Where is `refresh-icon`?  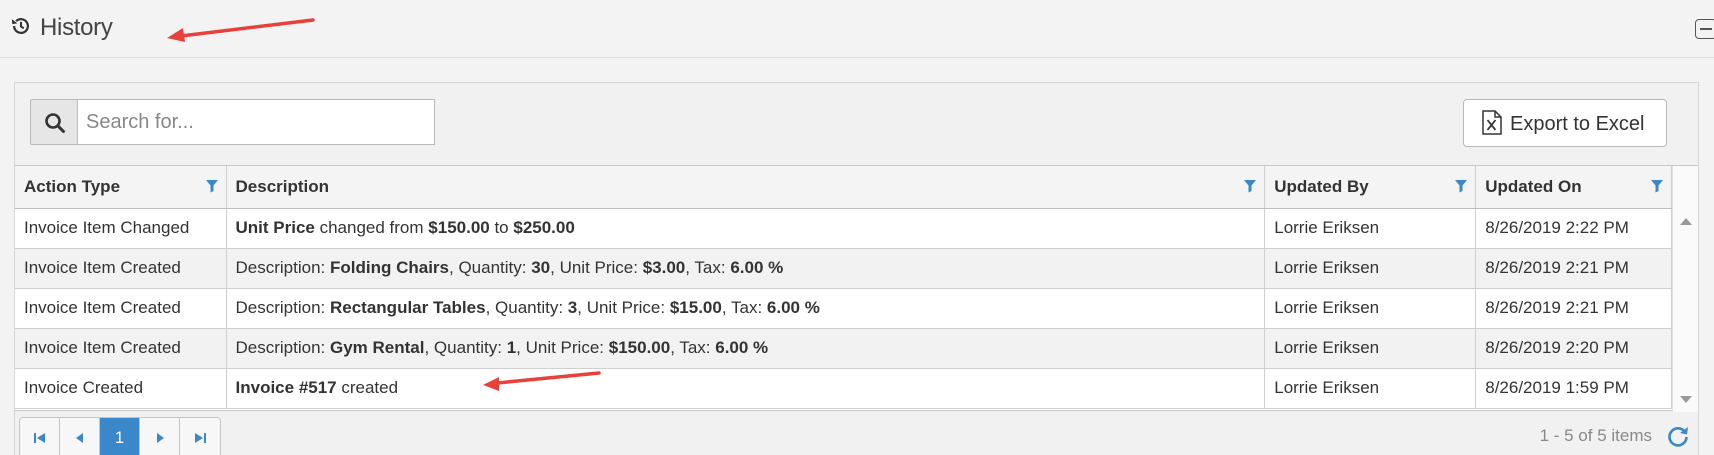 refresh-icon is located at coordinates (1678, 436).